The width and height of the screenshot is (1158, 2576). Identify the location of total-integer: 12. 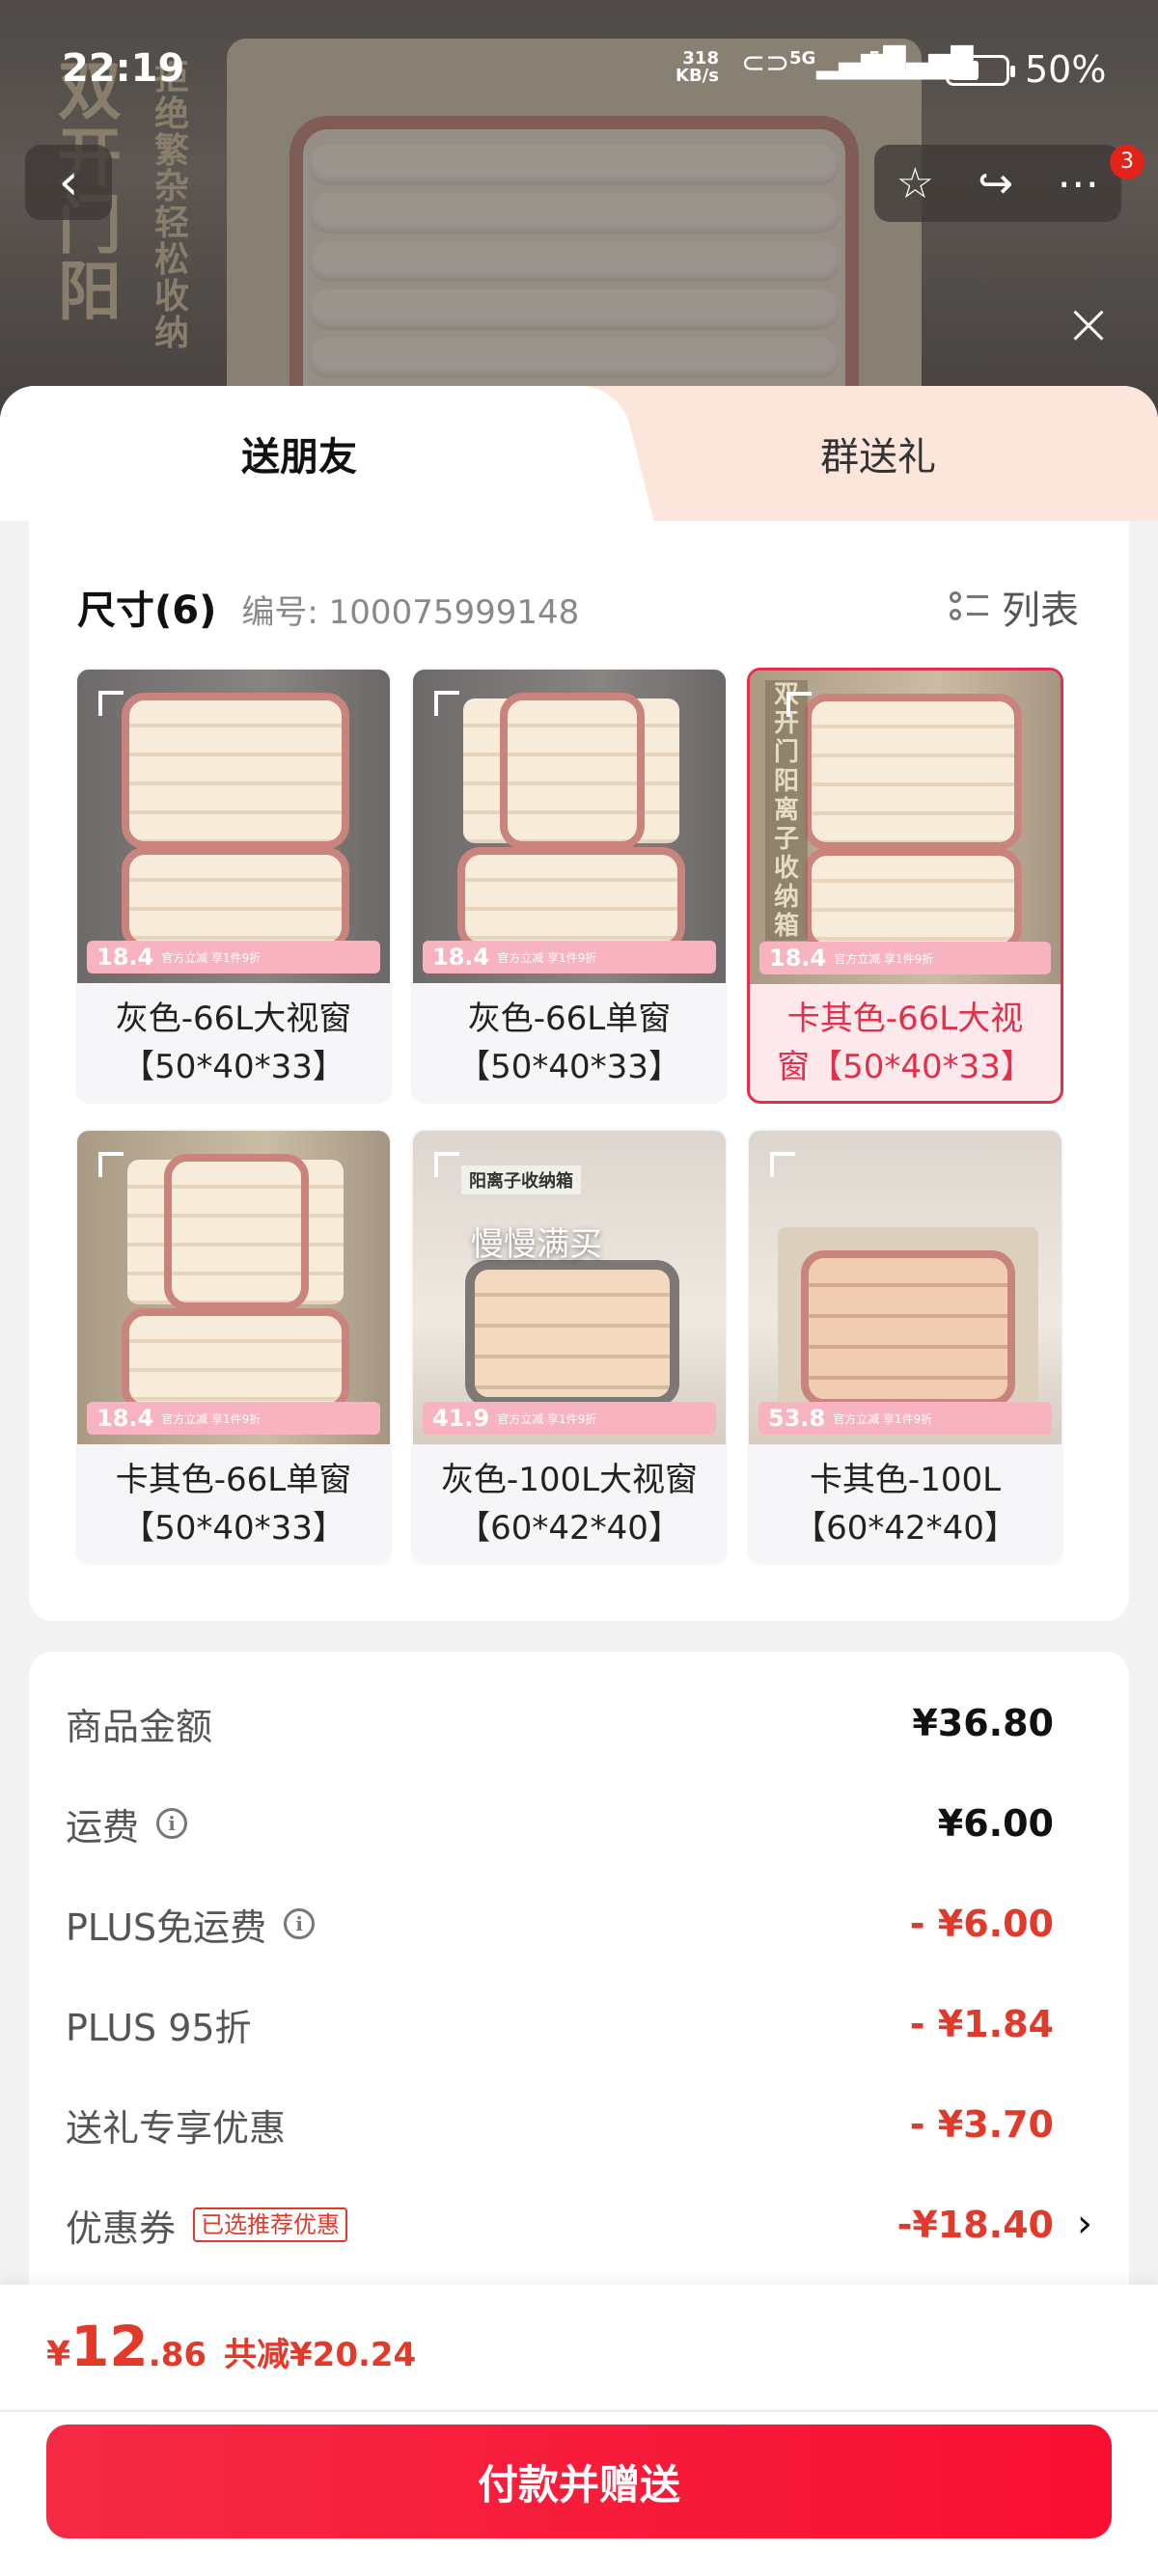
(109, 2347).